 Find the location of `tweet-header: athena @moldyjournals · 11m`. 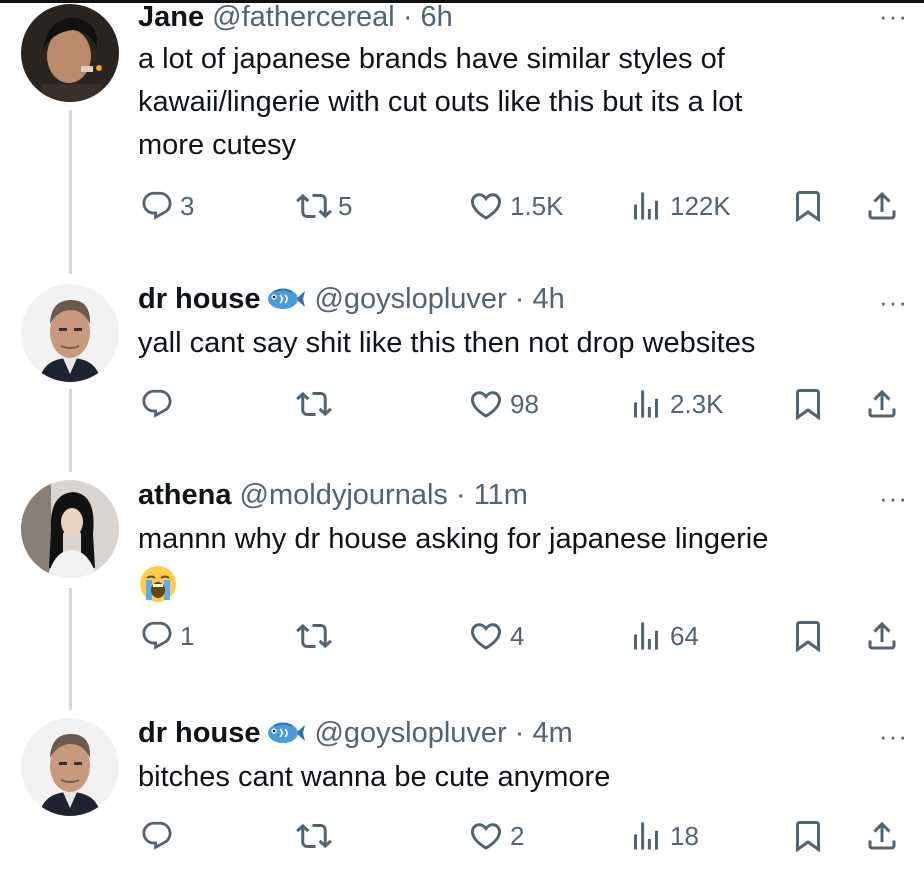

tweet-header: athena @moldyjournals · 11m is located at coordinates (333, 495).